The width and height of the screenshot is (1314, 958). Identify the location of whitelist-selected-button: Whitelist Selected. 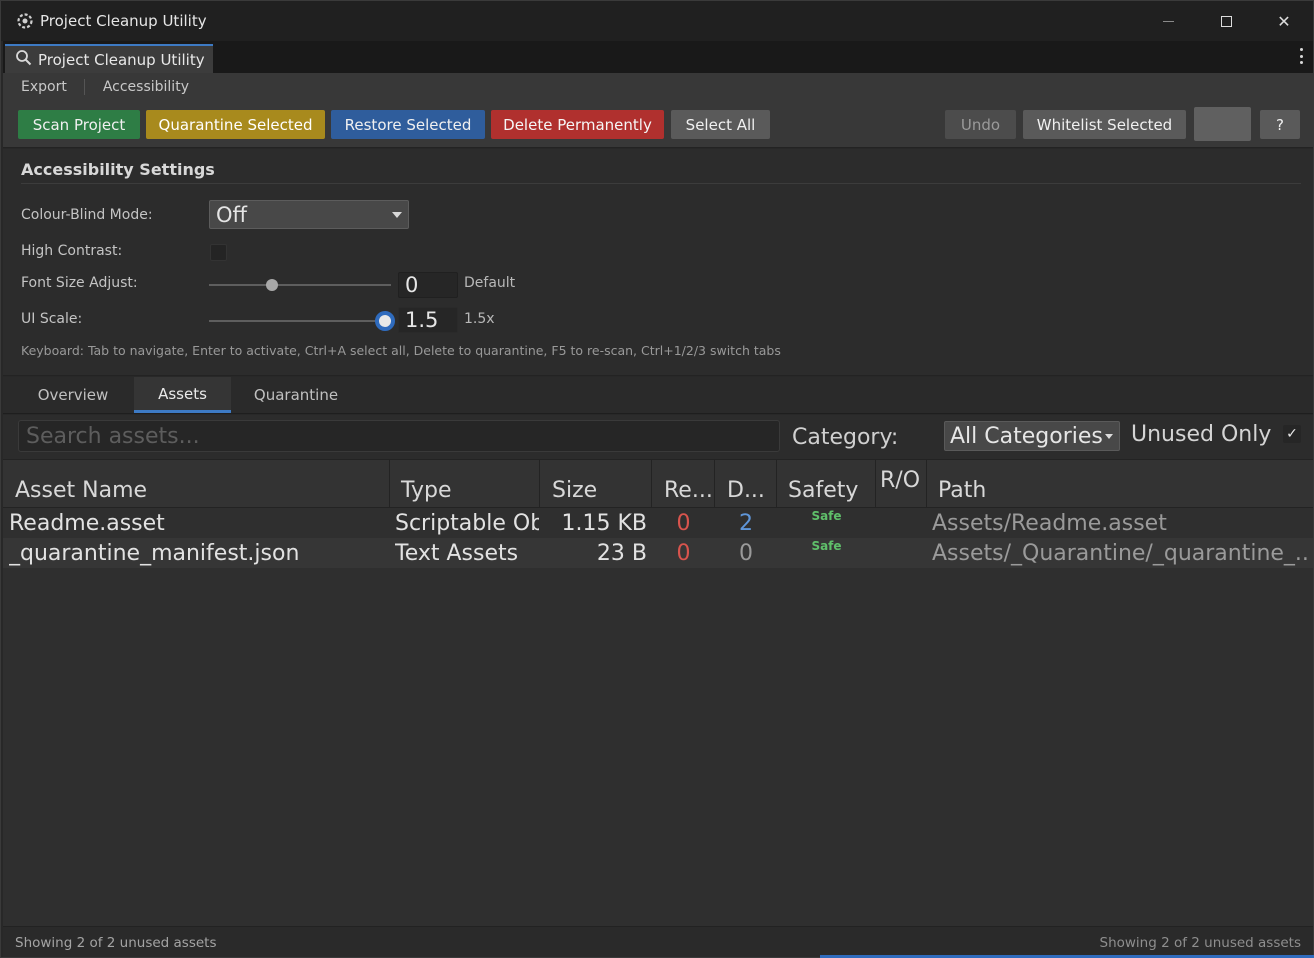
(1104, 124).